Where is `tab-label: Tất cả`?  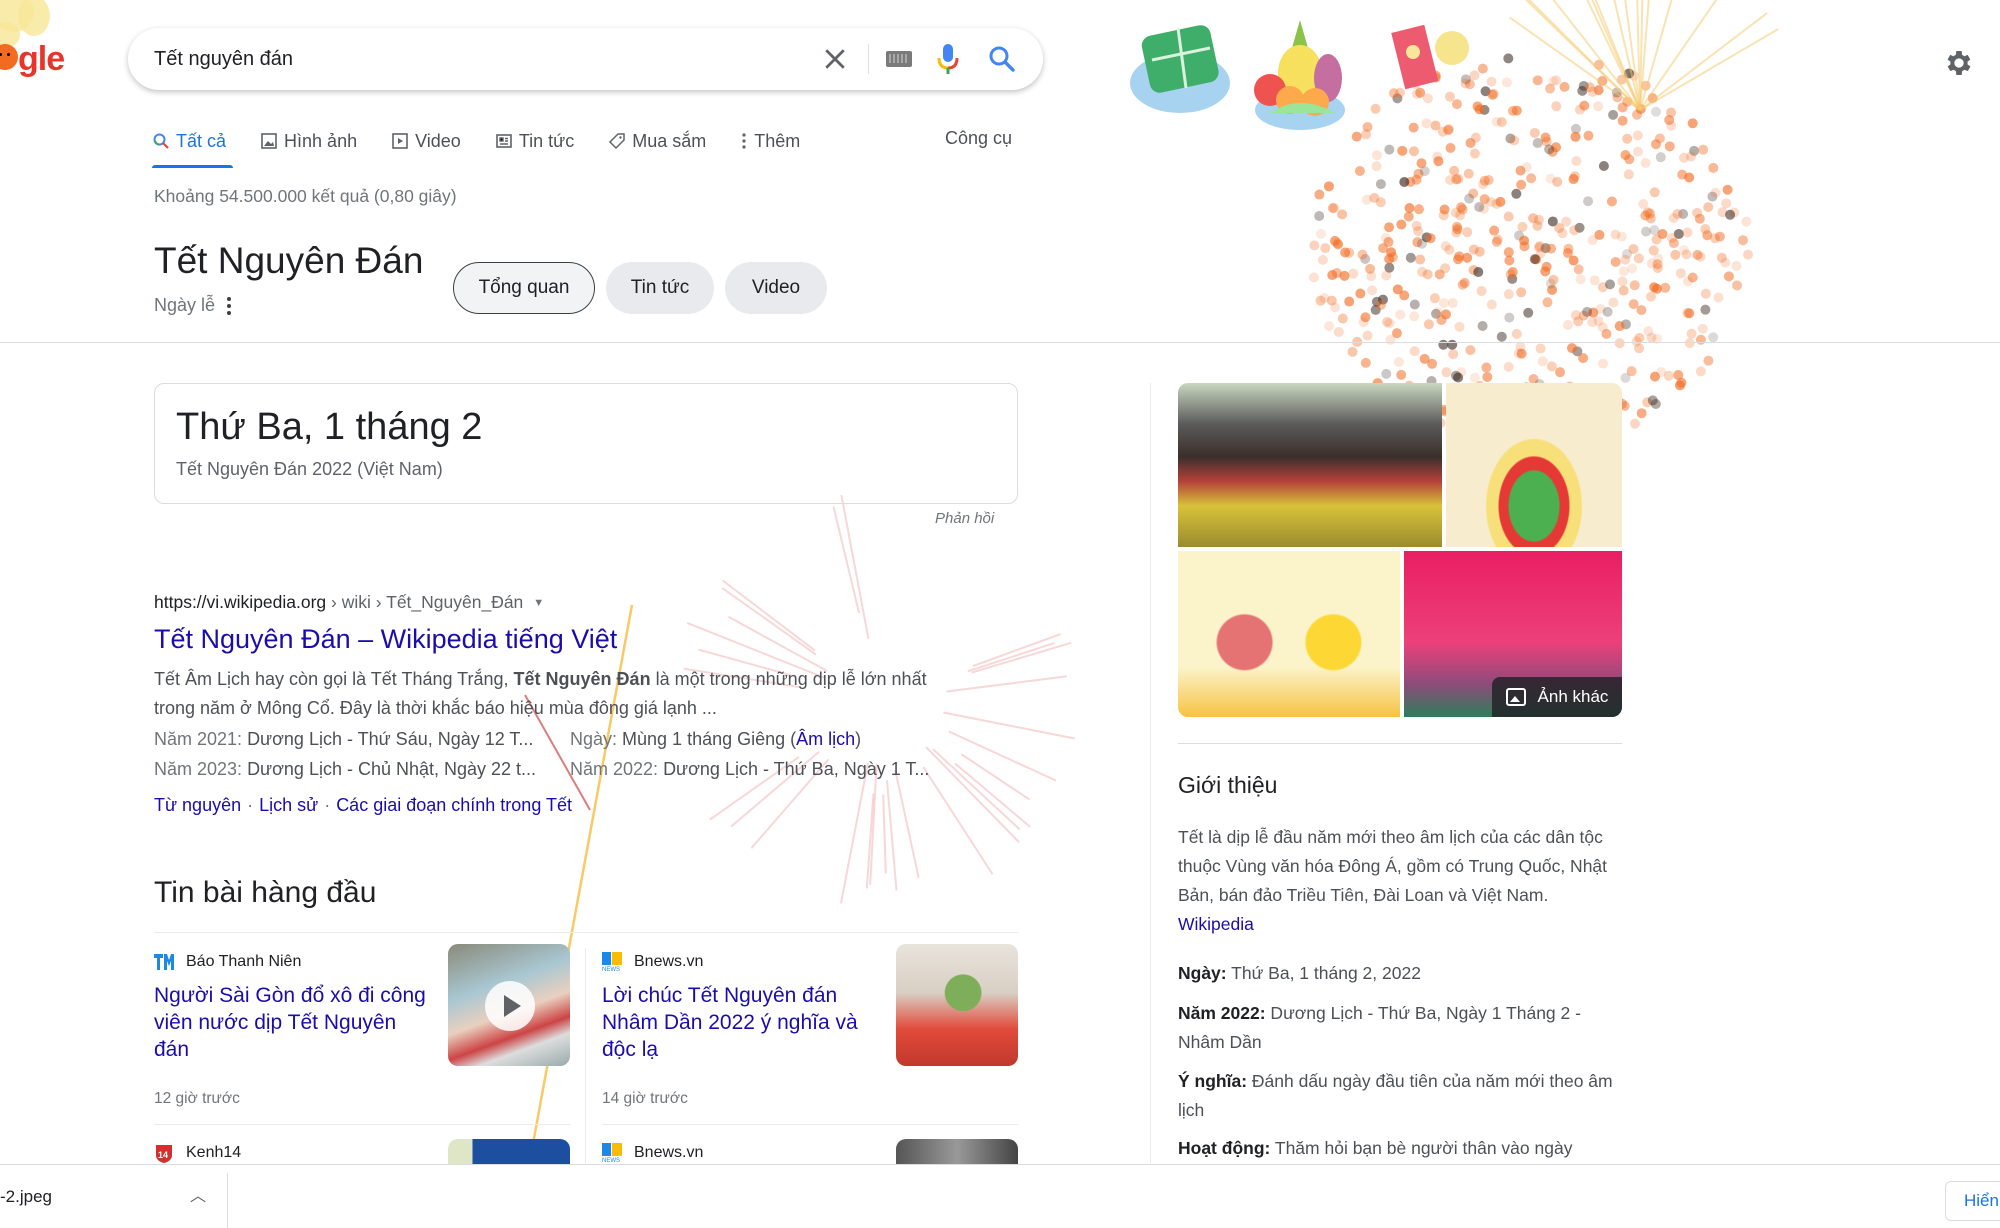
tab-label: Tất cả is located at coordinates (201, 140).